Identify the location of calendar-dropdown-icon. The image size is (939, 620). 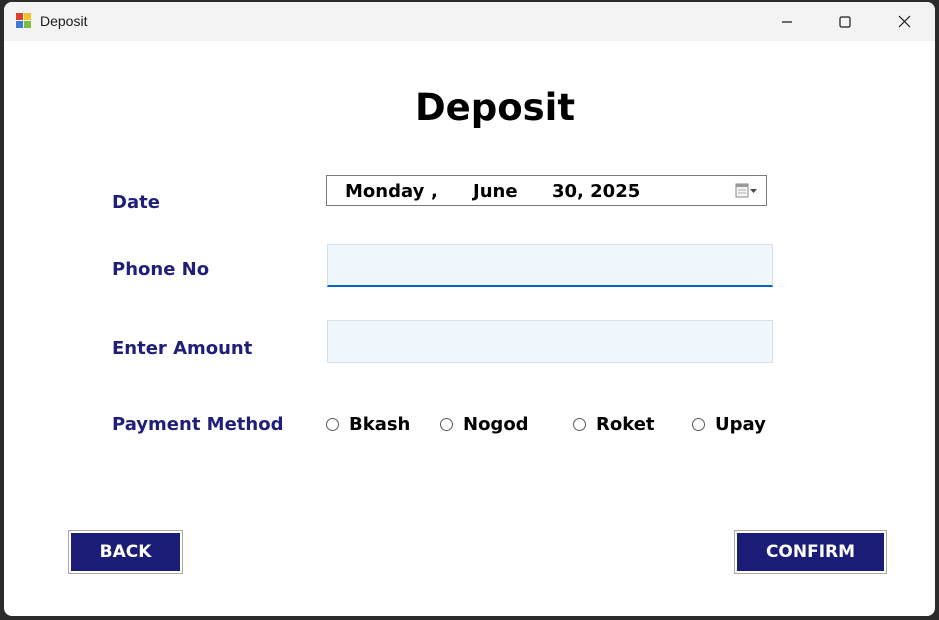
(748, 191).